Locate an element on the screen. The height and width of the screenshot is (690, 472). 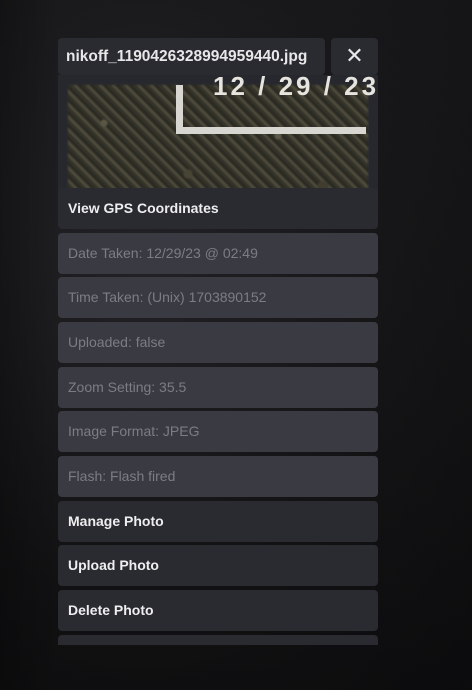
upload-photo-button: Upload Photo is located at coordinates (218, 565).